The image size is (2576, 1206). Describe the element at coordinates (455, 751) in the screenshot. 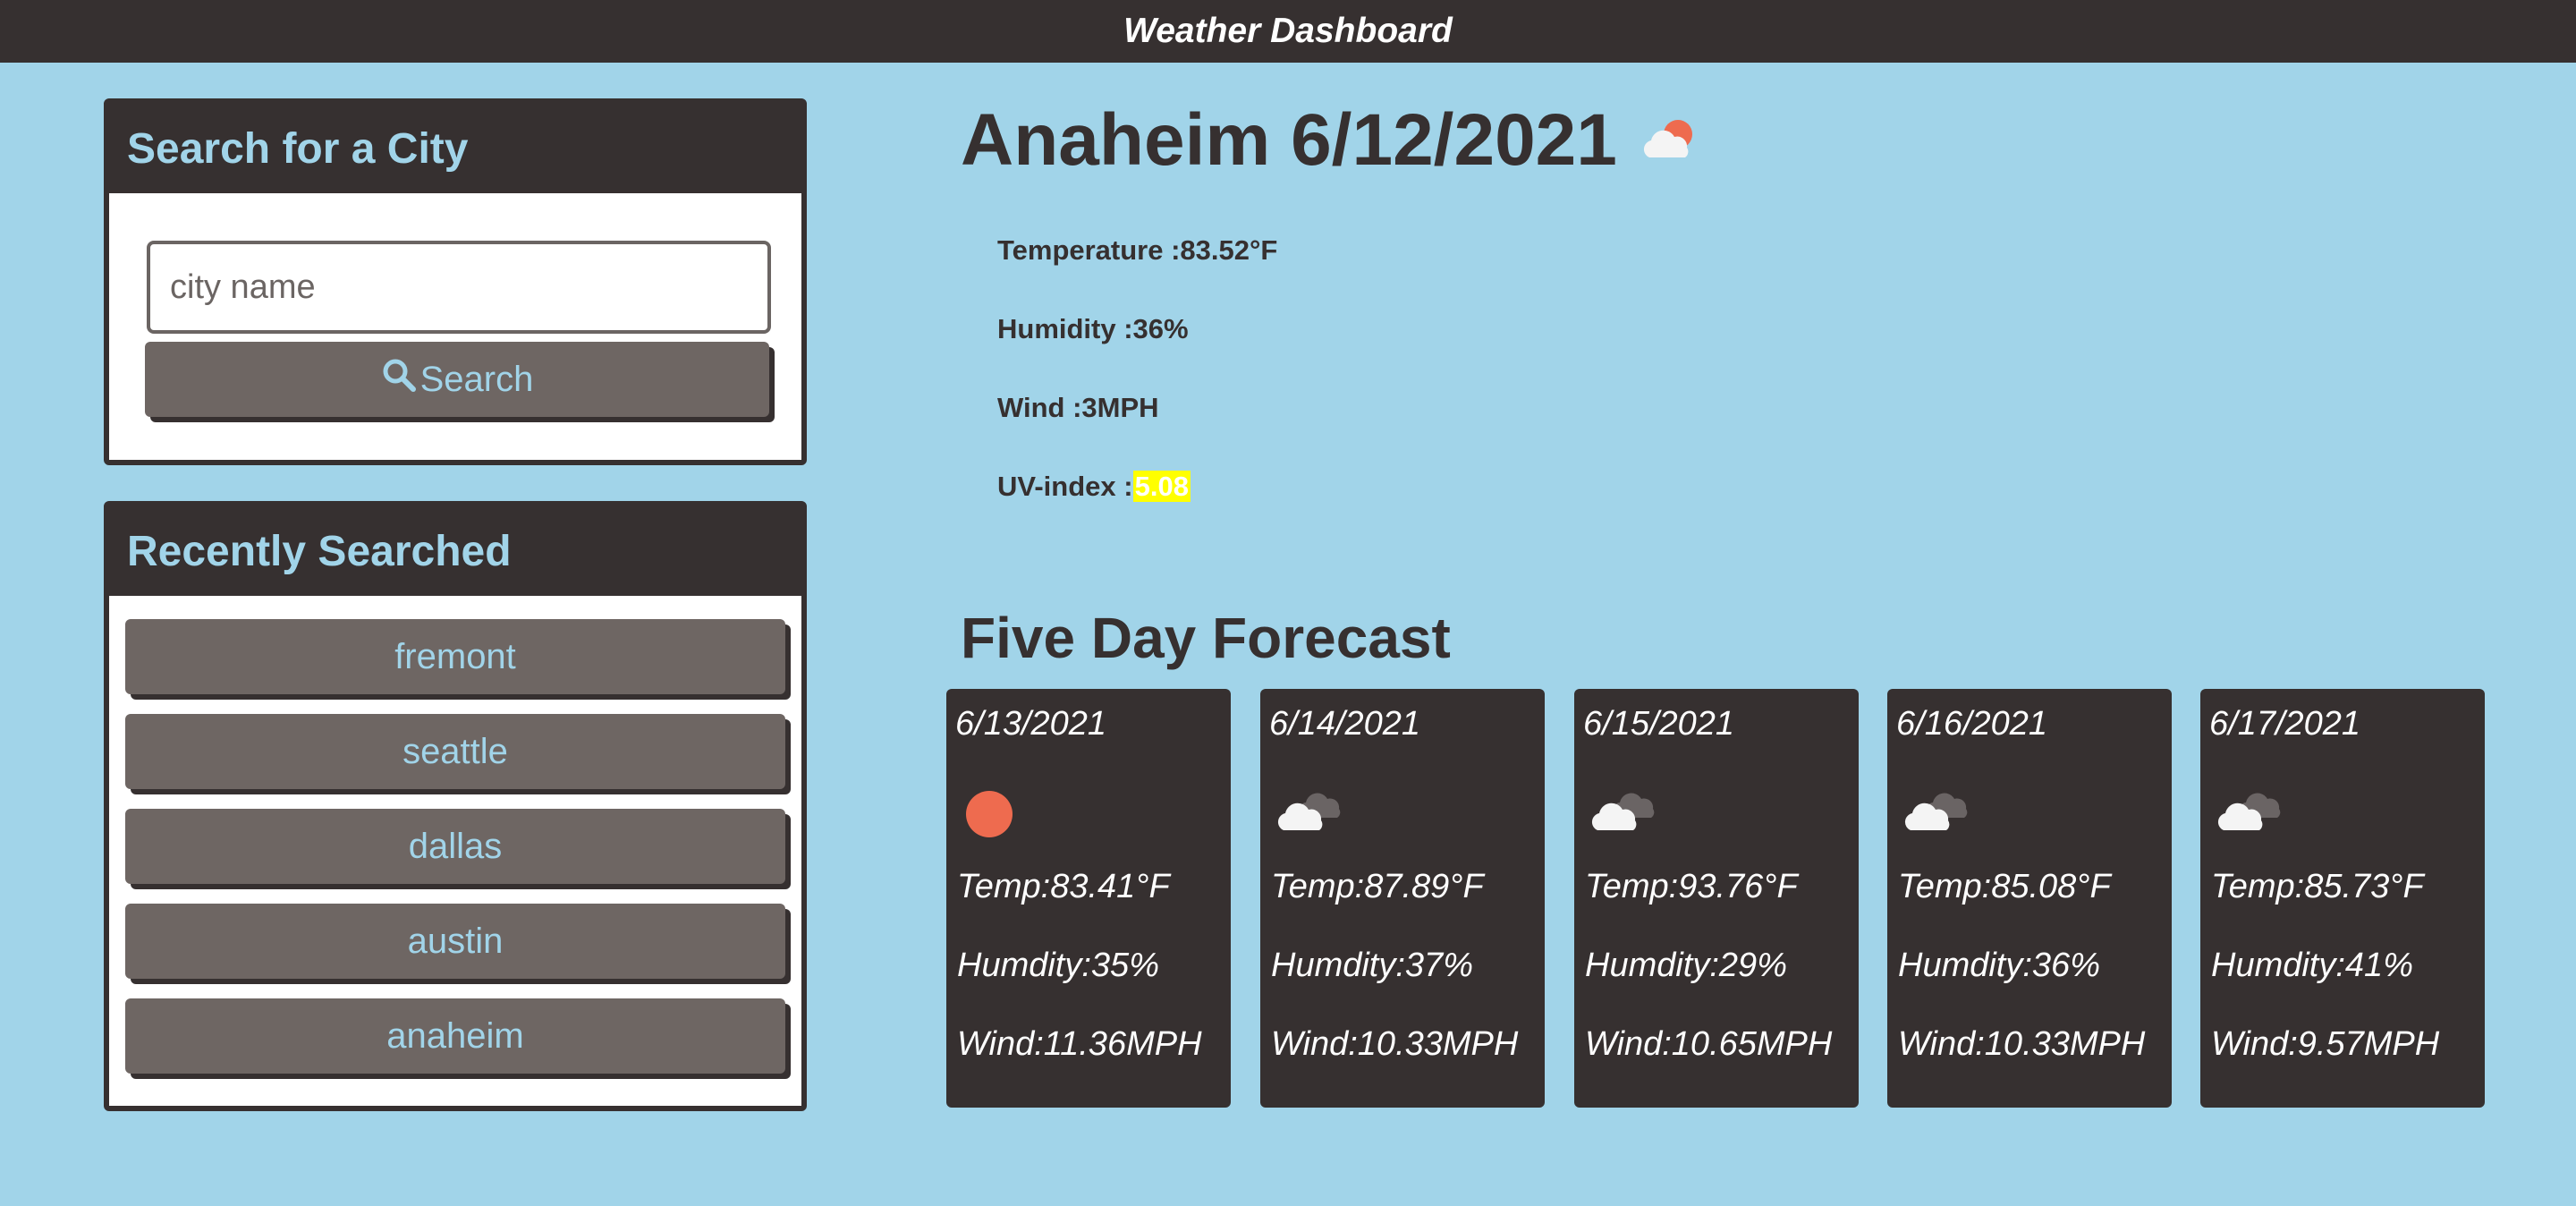

I see `recent-city-button: seattle` at that location.